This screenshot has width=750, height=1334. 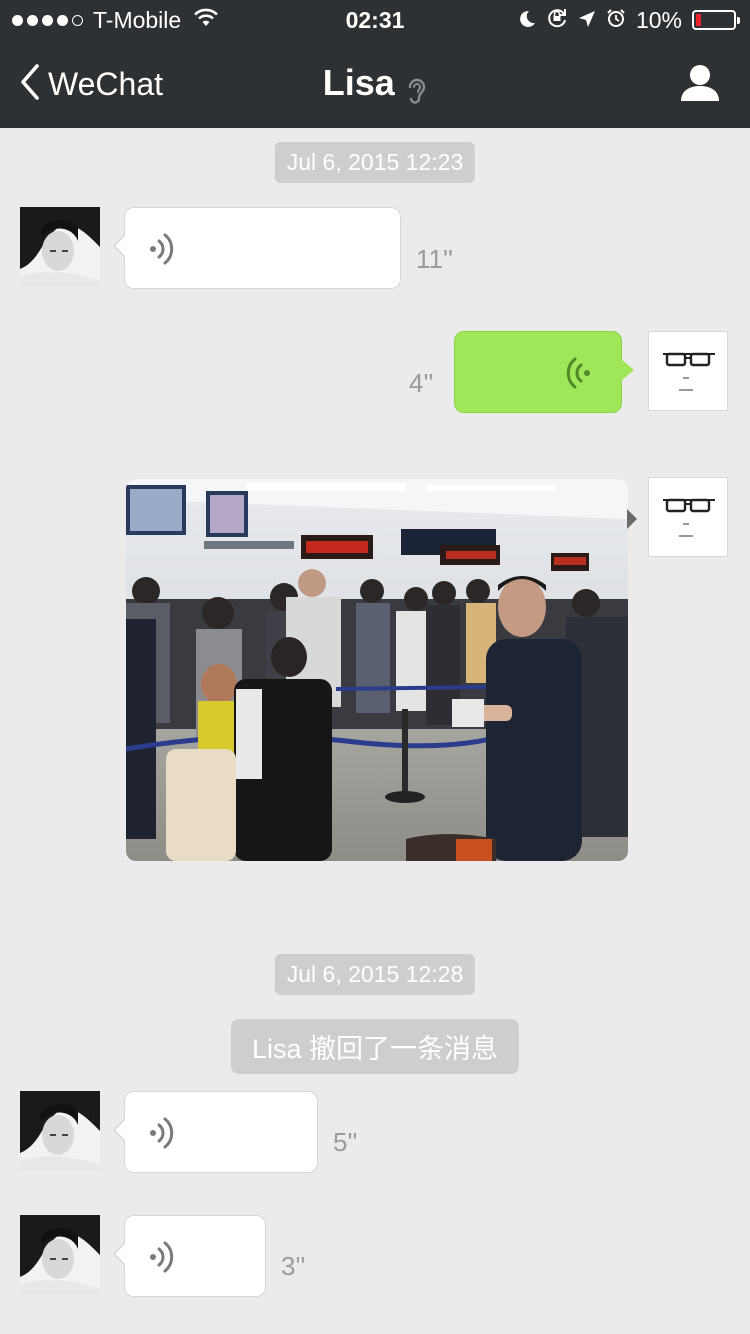 What do you see at coordinates (421, 383) in the screenshot?
I see `voice-duration: 4''` at bounding box center [421, 383].